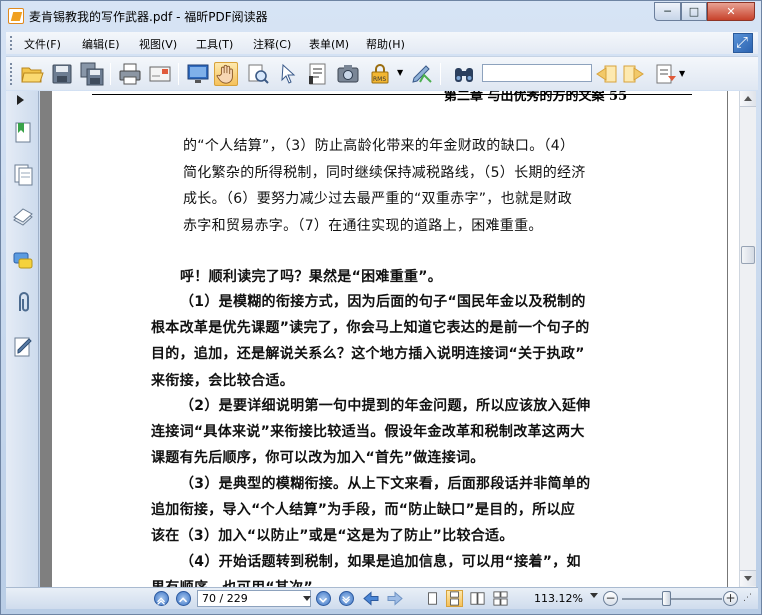  Describe the element at coordinates (101, 44) in the screenshot. I see `menu-edit: 编辑(E)` at that location.